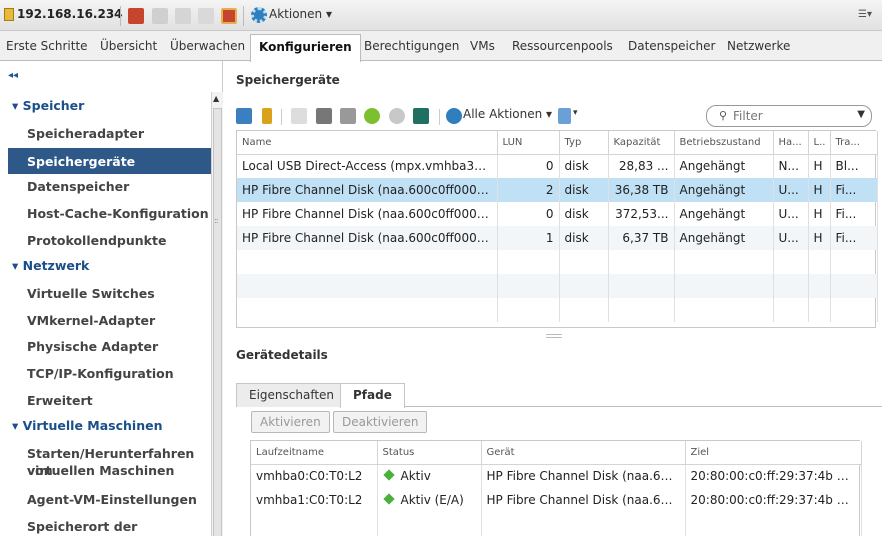 The image size is (882, 536). I want to click on column-header: Typ, so click(584, 143).